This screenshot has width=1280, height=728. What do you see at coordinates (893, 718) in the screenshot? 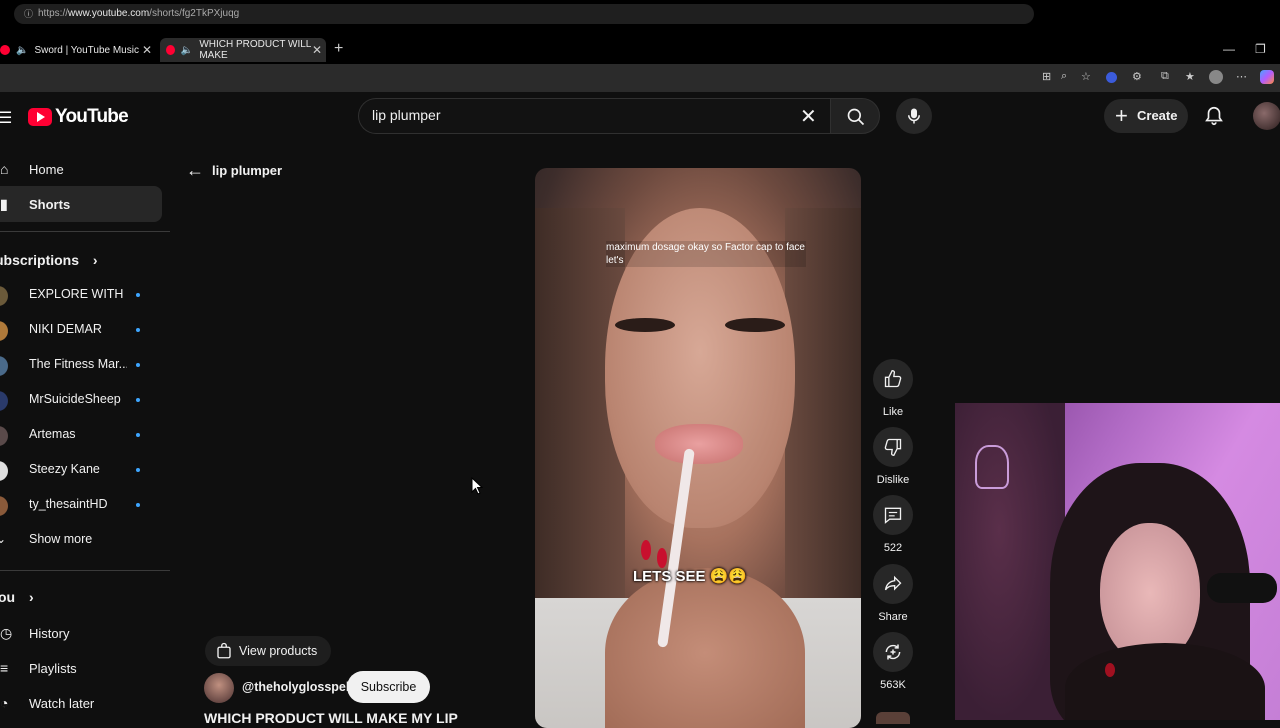
I see `sound-thumbnail` at bounding box center [893, 718].